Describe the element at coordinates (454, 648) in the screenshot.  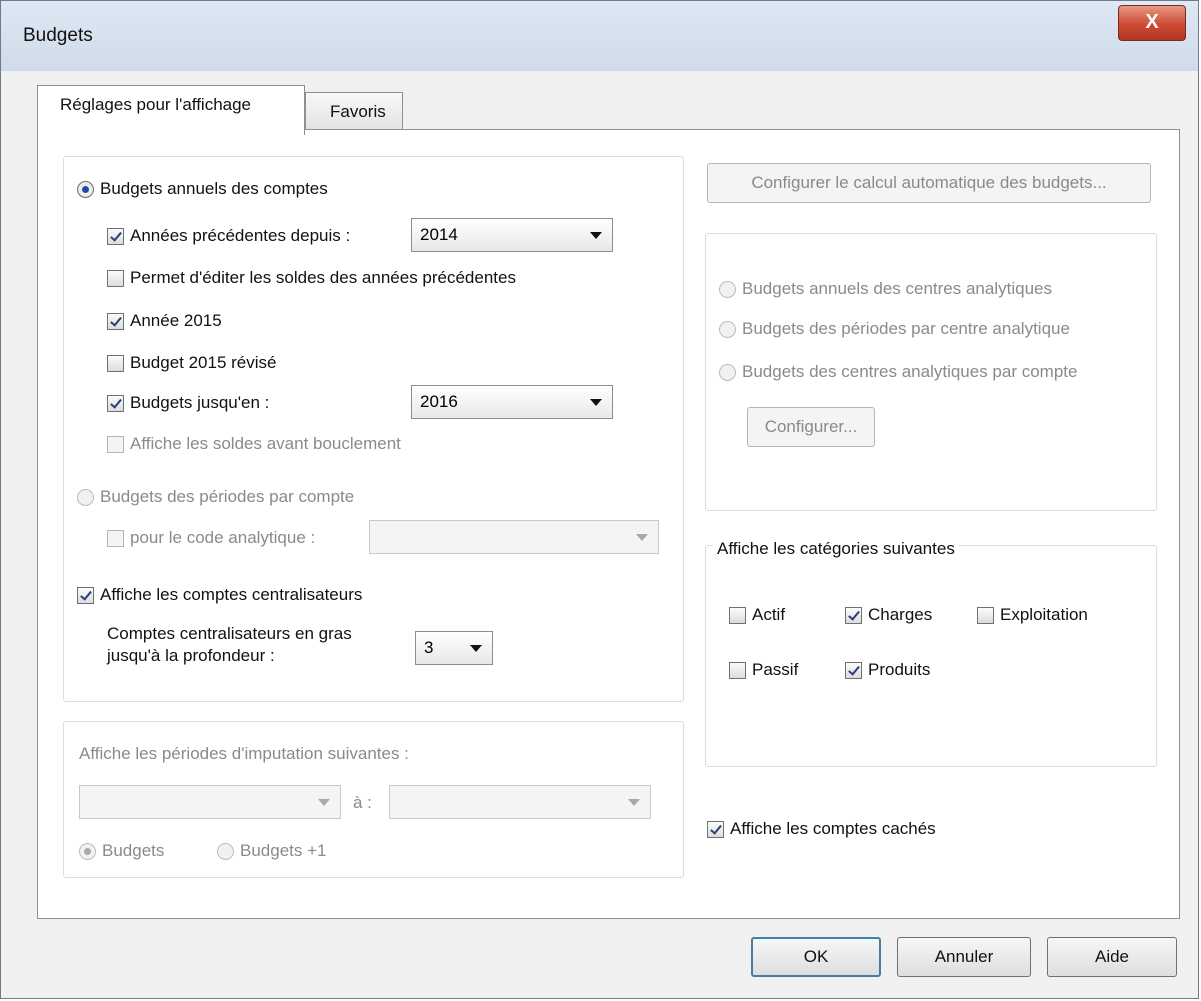
I see `depth-select: 3` at that location.